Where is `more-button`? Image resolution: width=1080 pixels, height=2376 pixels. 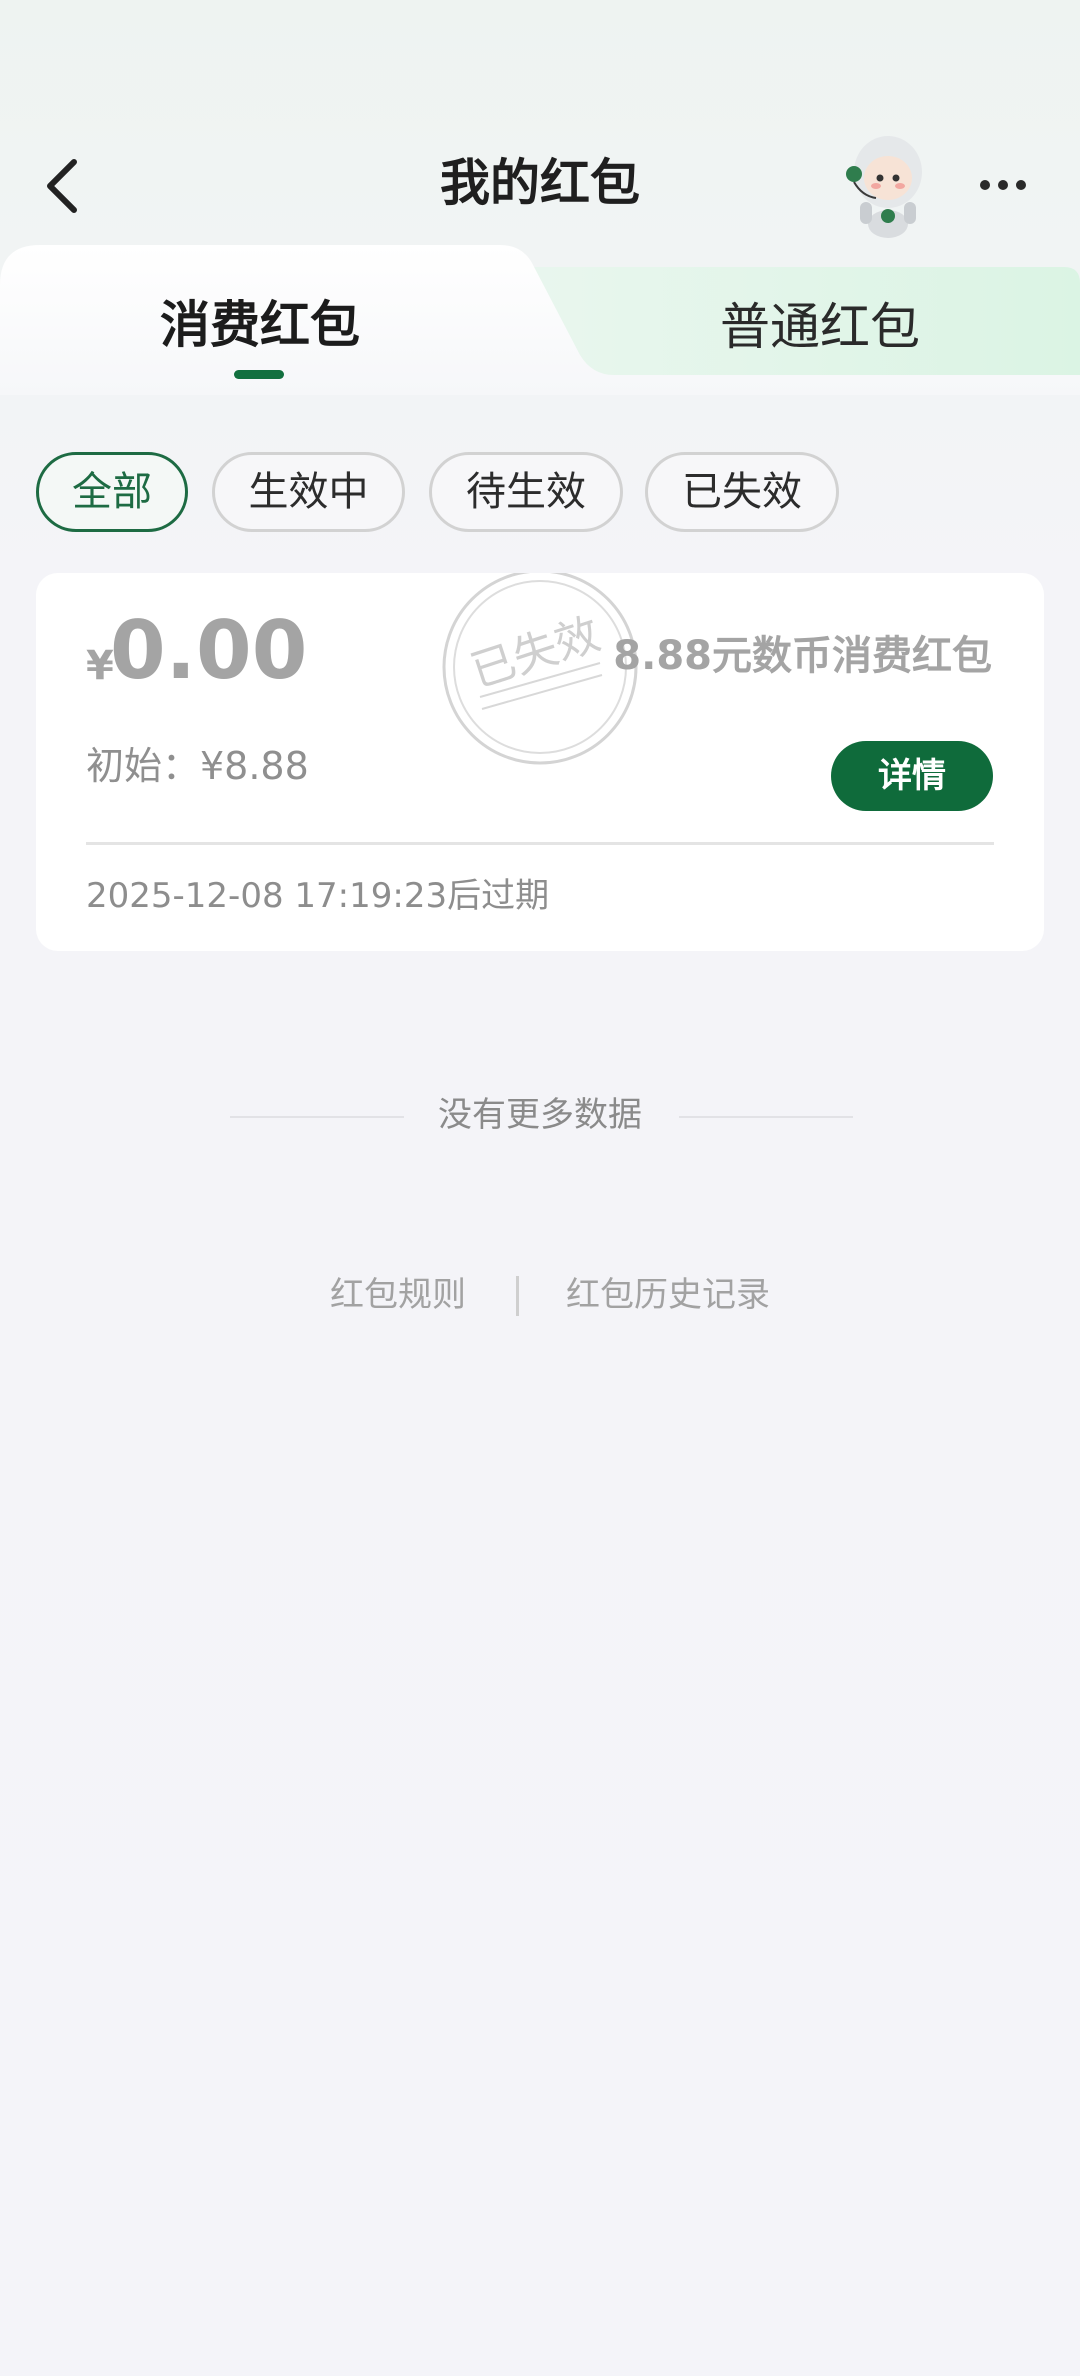
more-button is located at coordinates (1005, 185).